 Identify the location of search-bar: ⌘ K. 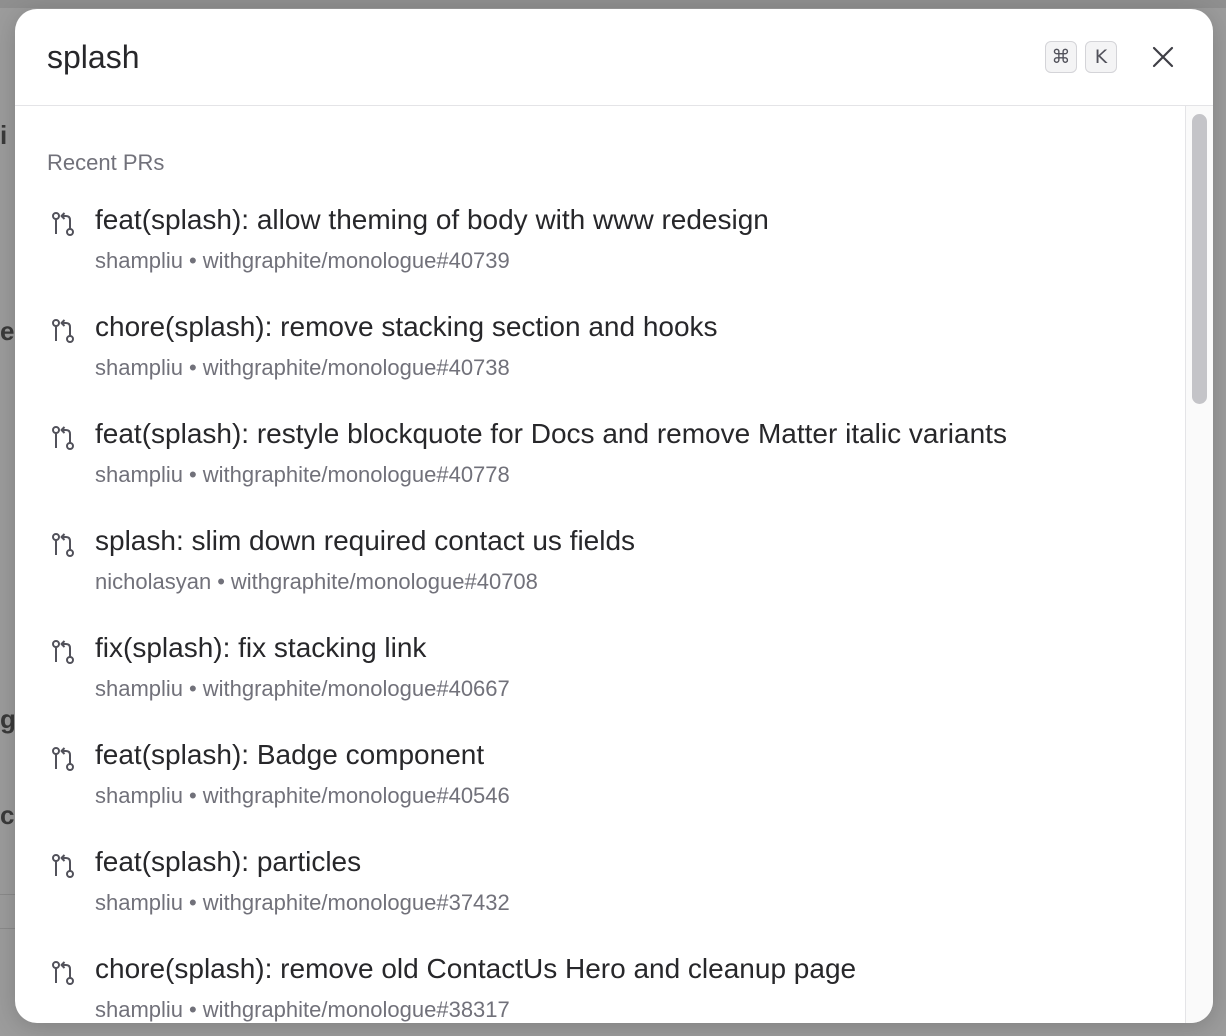
(614, 57).